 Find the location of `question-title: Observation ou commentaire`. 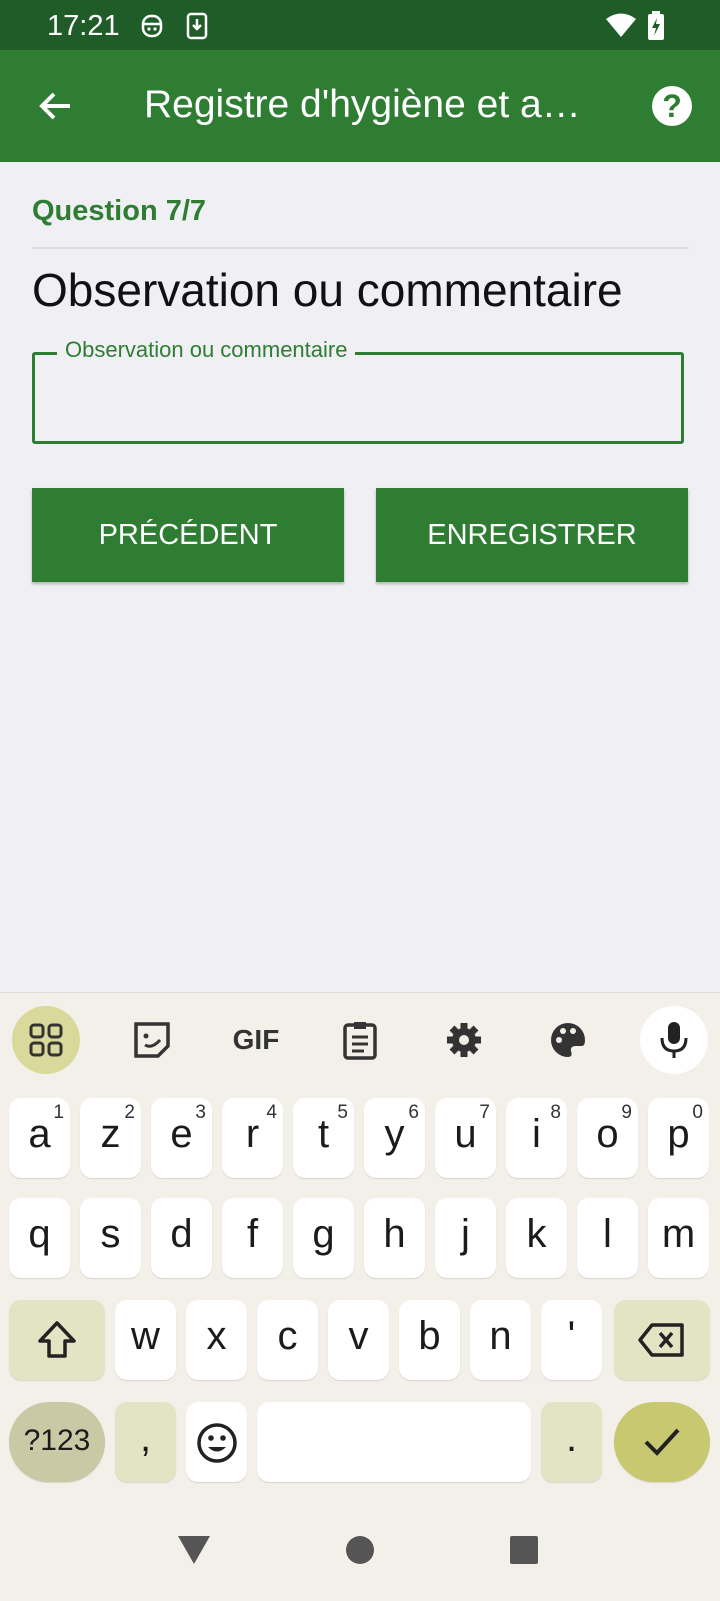

question-title: Observation ou commentaire is located at coordinates (327, 290).